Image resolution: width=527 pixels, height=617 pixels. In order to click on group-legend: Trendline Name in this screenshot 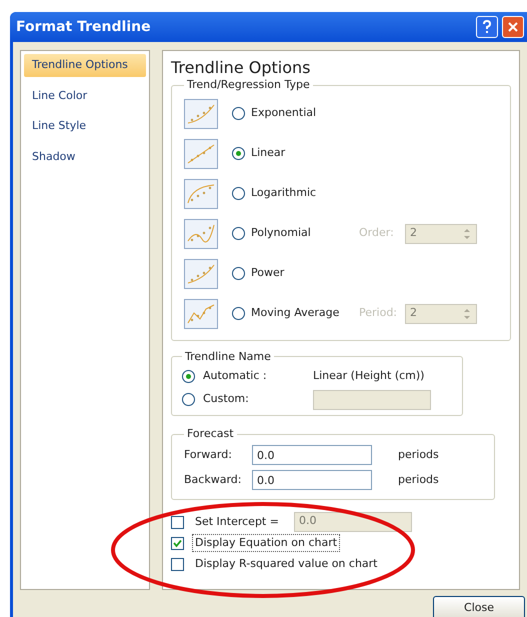, I will do `click(228, 356)`.